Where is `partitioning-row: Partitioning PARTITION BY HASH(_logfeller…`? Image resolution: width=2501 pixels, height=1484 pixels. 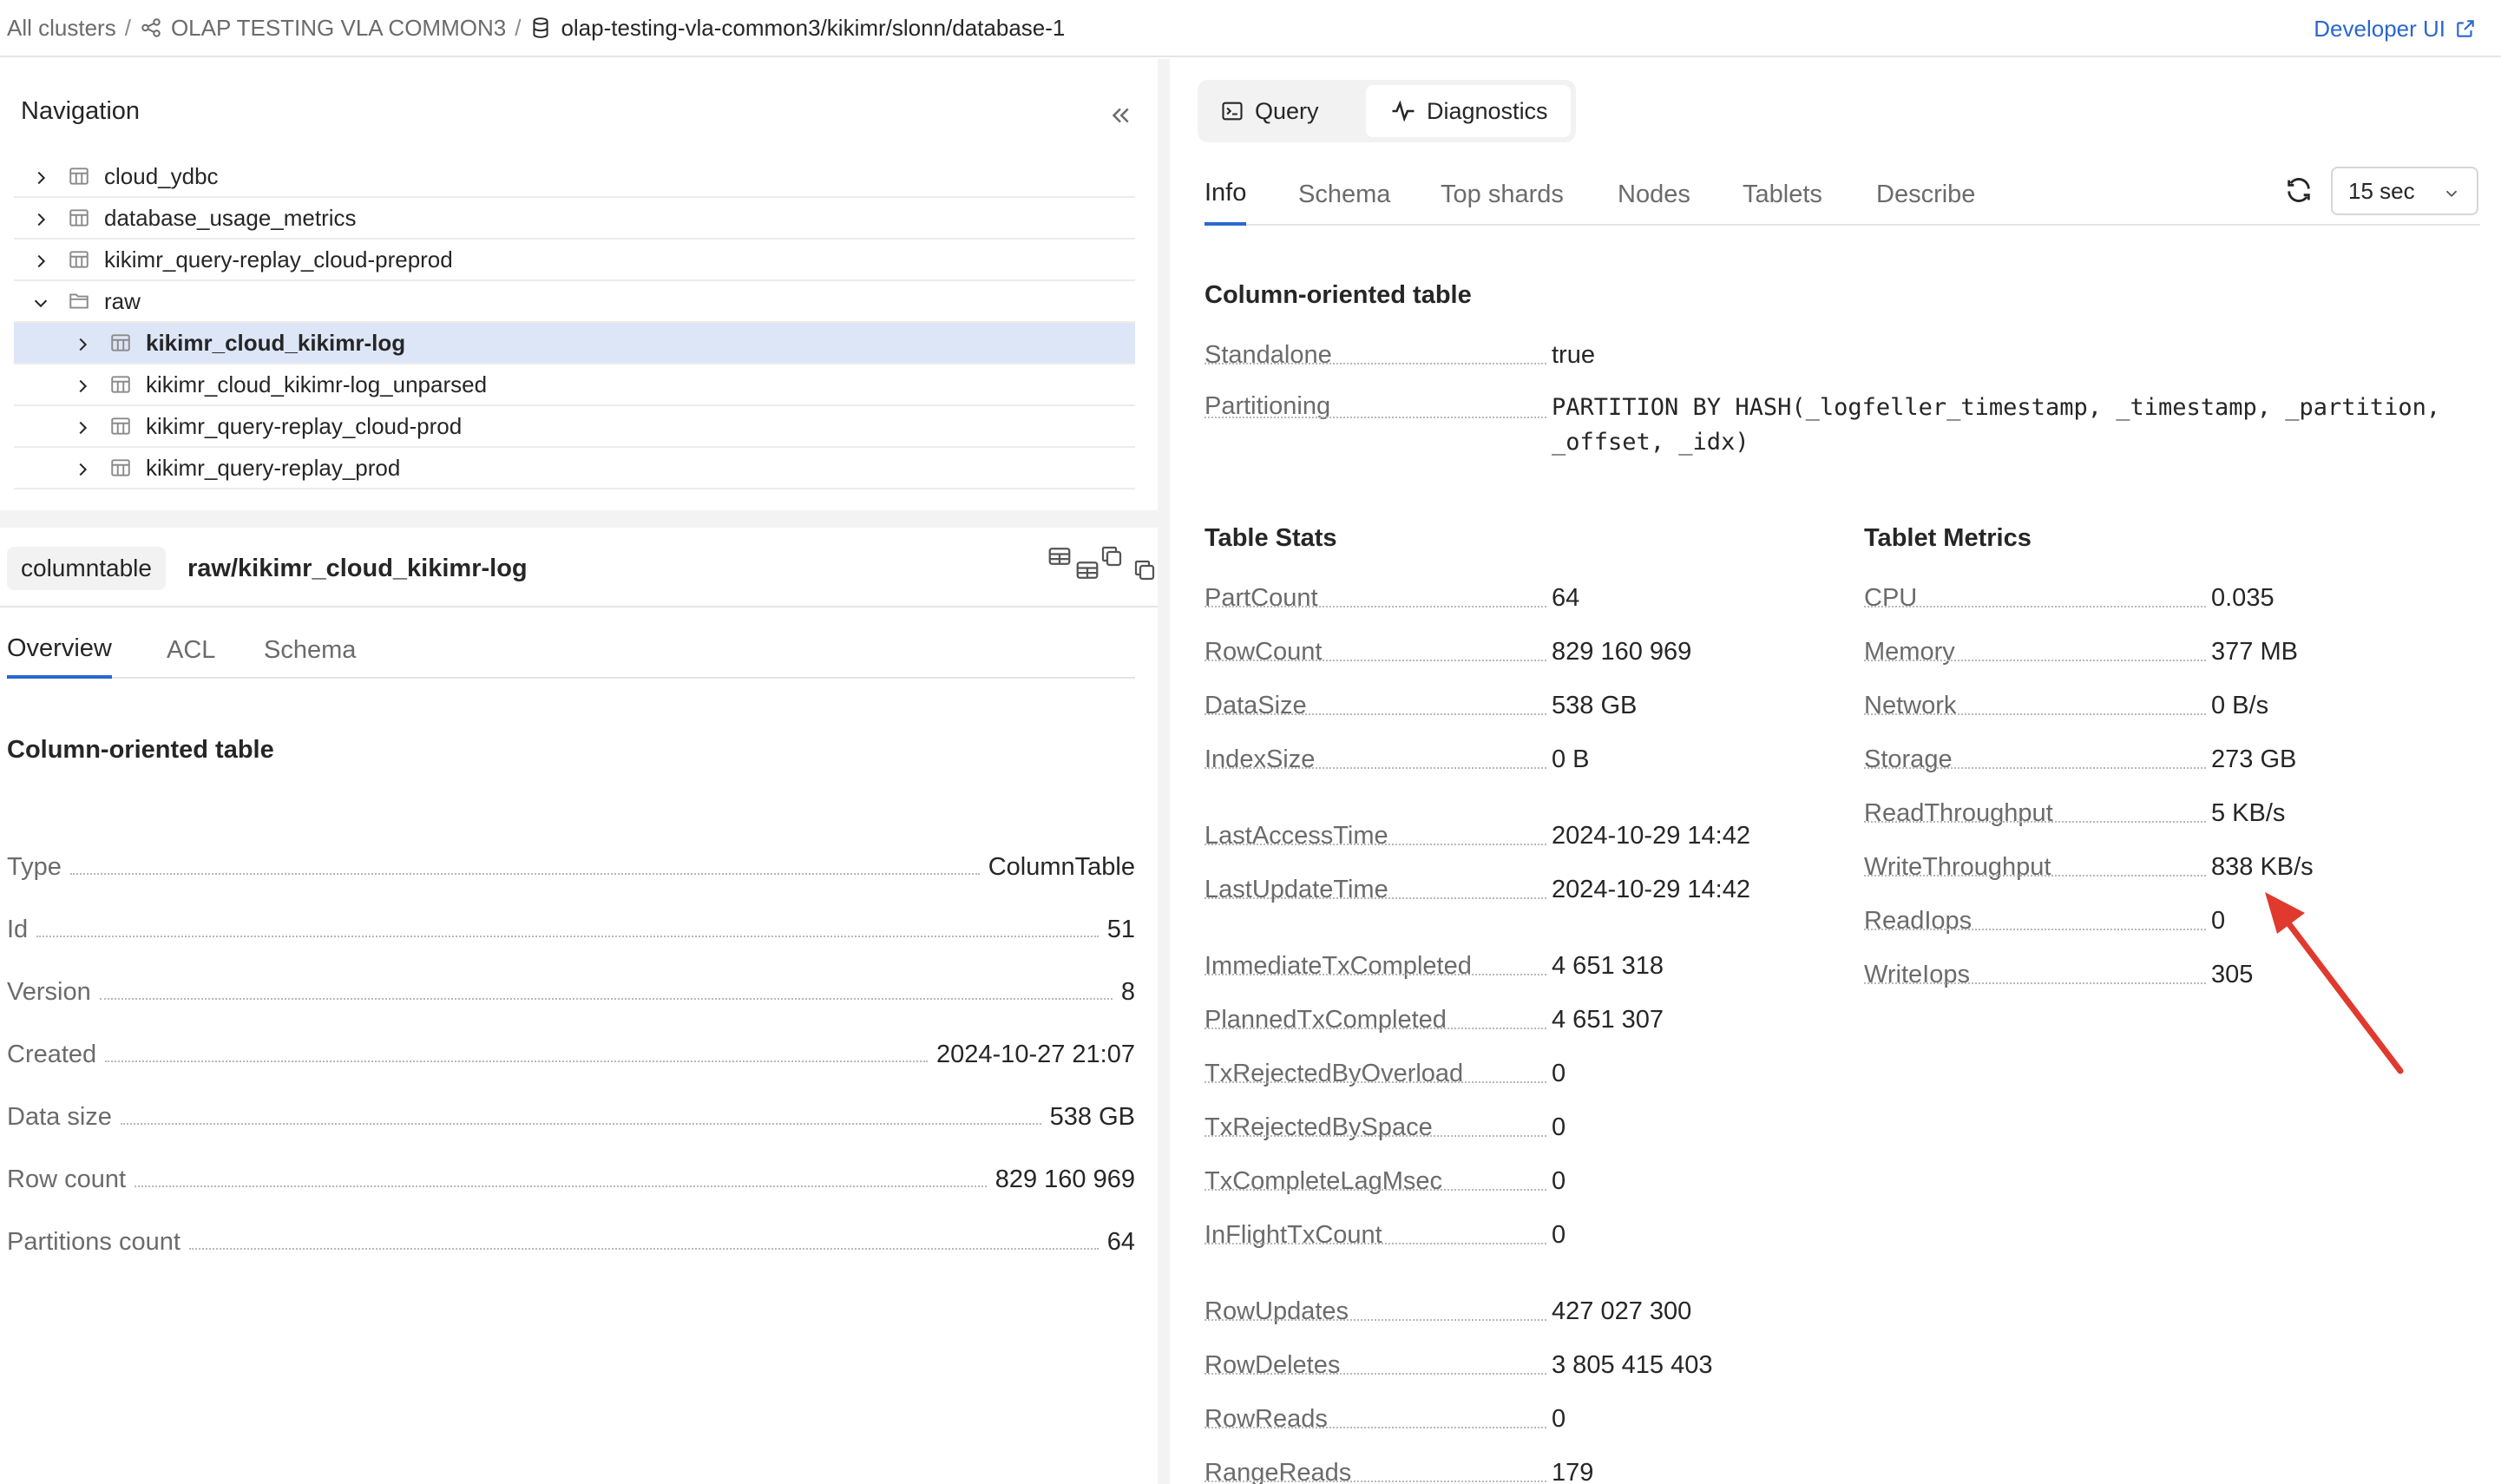 partitioning-row: Partitioning PARTITION BY HASH(_logfeller… is located at coordinates (1847, 428).